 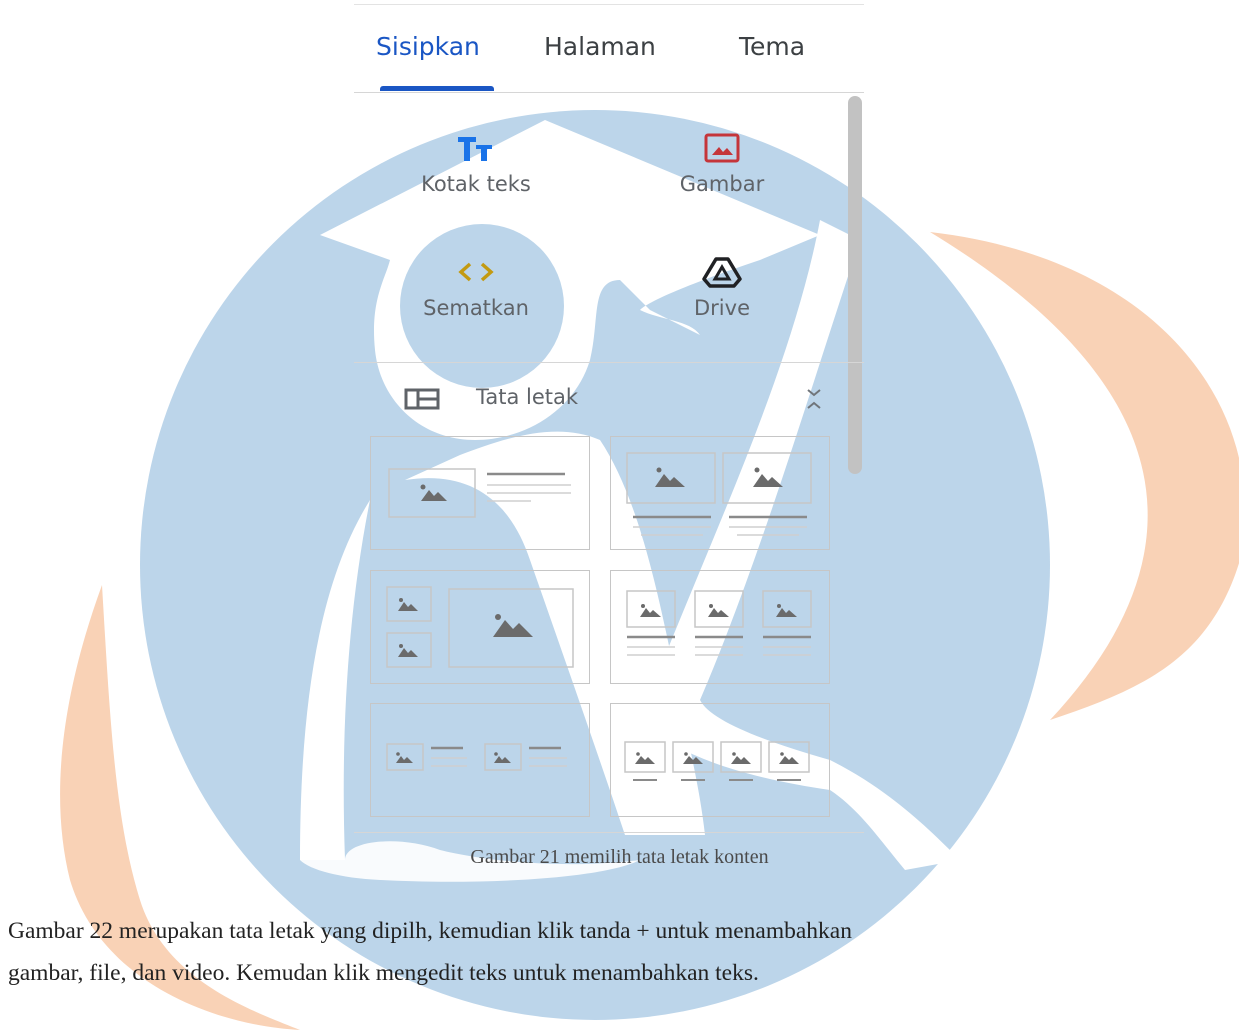 I want to click on insert-text-box-button: Kotak teks, so click(x=476, y=178).